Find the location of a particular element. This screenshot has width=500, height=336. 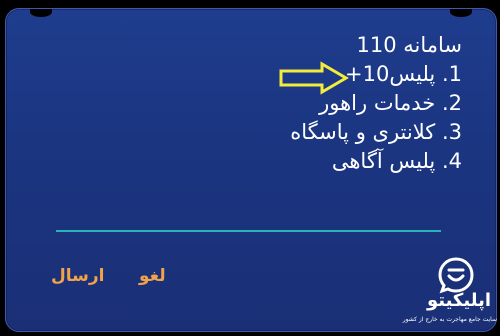

menu-option-4: 4. پلیس آگاهی is located at coordinates (376, 161).